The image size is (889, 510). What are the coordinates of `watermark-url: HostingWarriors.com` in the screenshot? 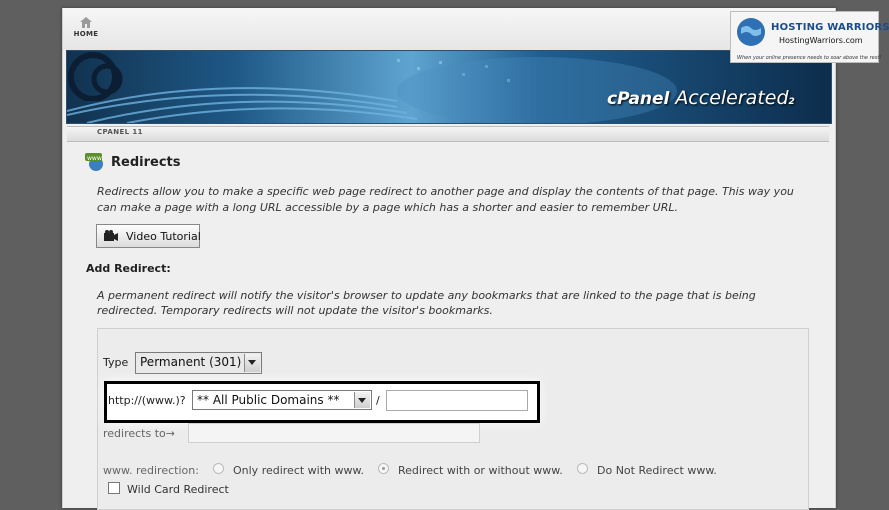 It's located at (821, 40).